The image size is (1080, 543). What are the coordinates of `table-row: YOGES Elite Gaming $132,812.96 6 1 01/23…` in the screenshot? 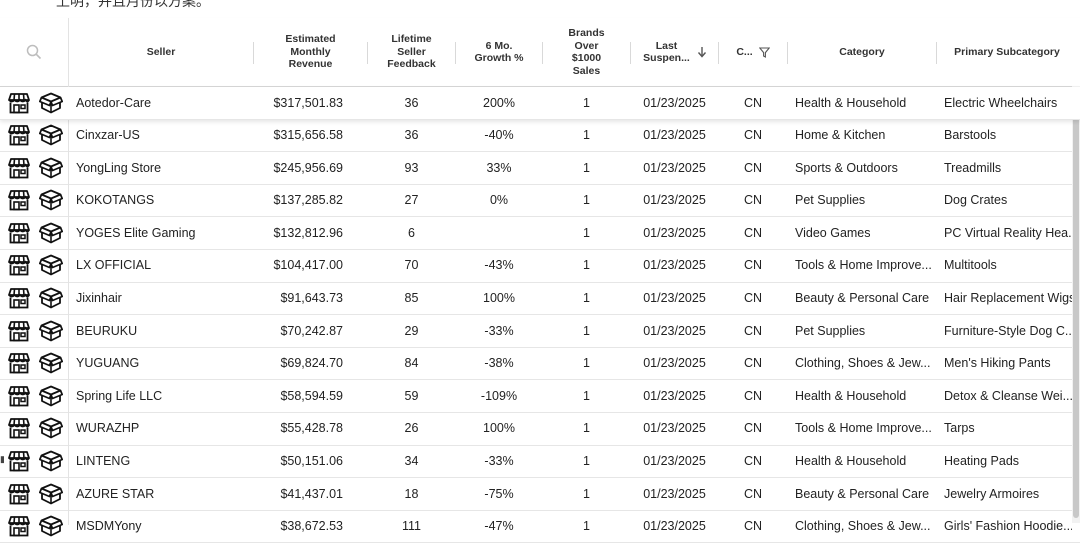 It's located at (540, 233).